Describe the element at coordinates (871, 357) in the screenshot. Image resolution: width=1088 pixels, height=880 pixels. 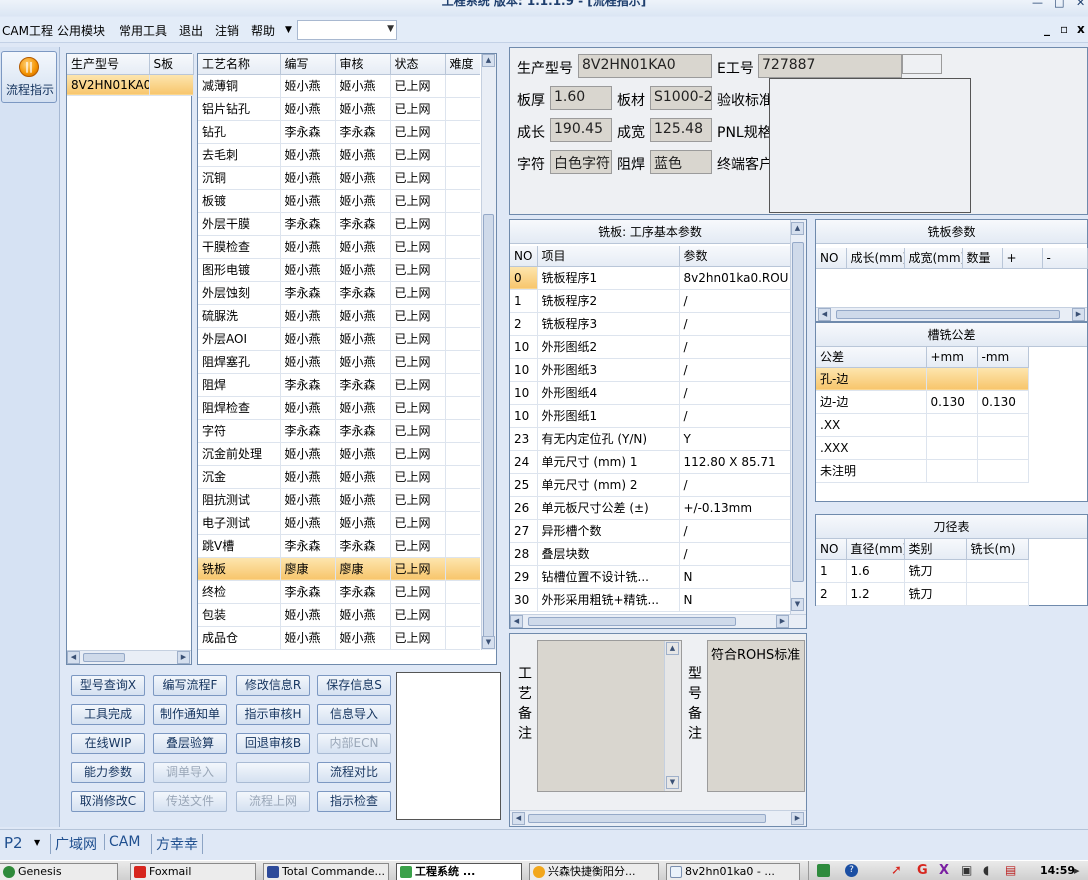
I see `col-tolerance: 公差` at that location.